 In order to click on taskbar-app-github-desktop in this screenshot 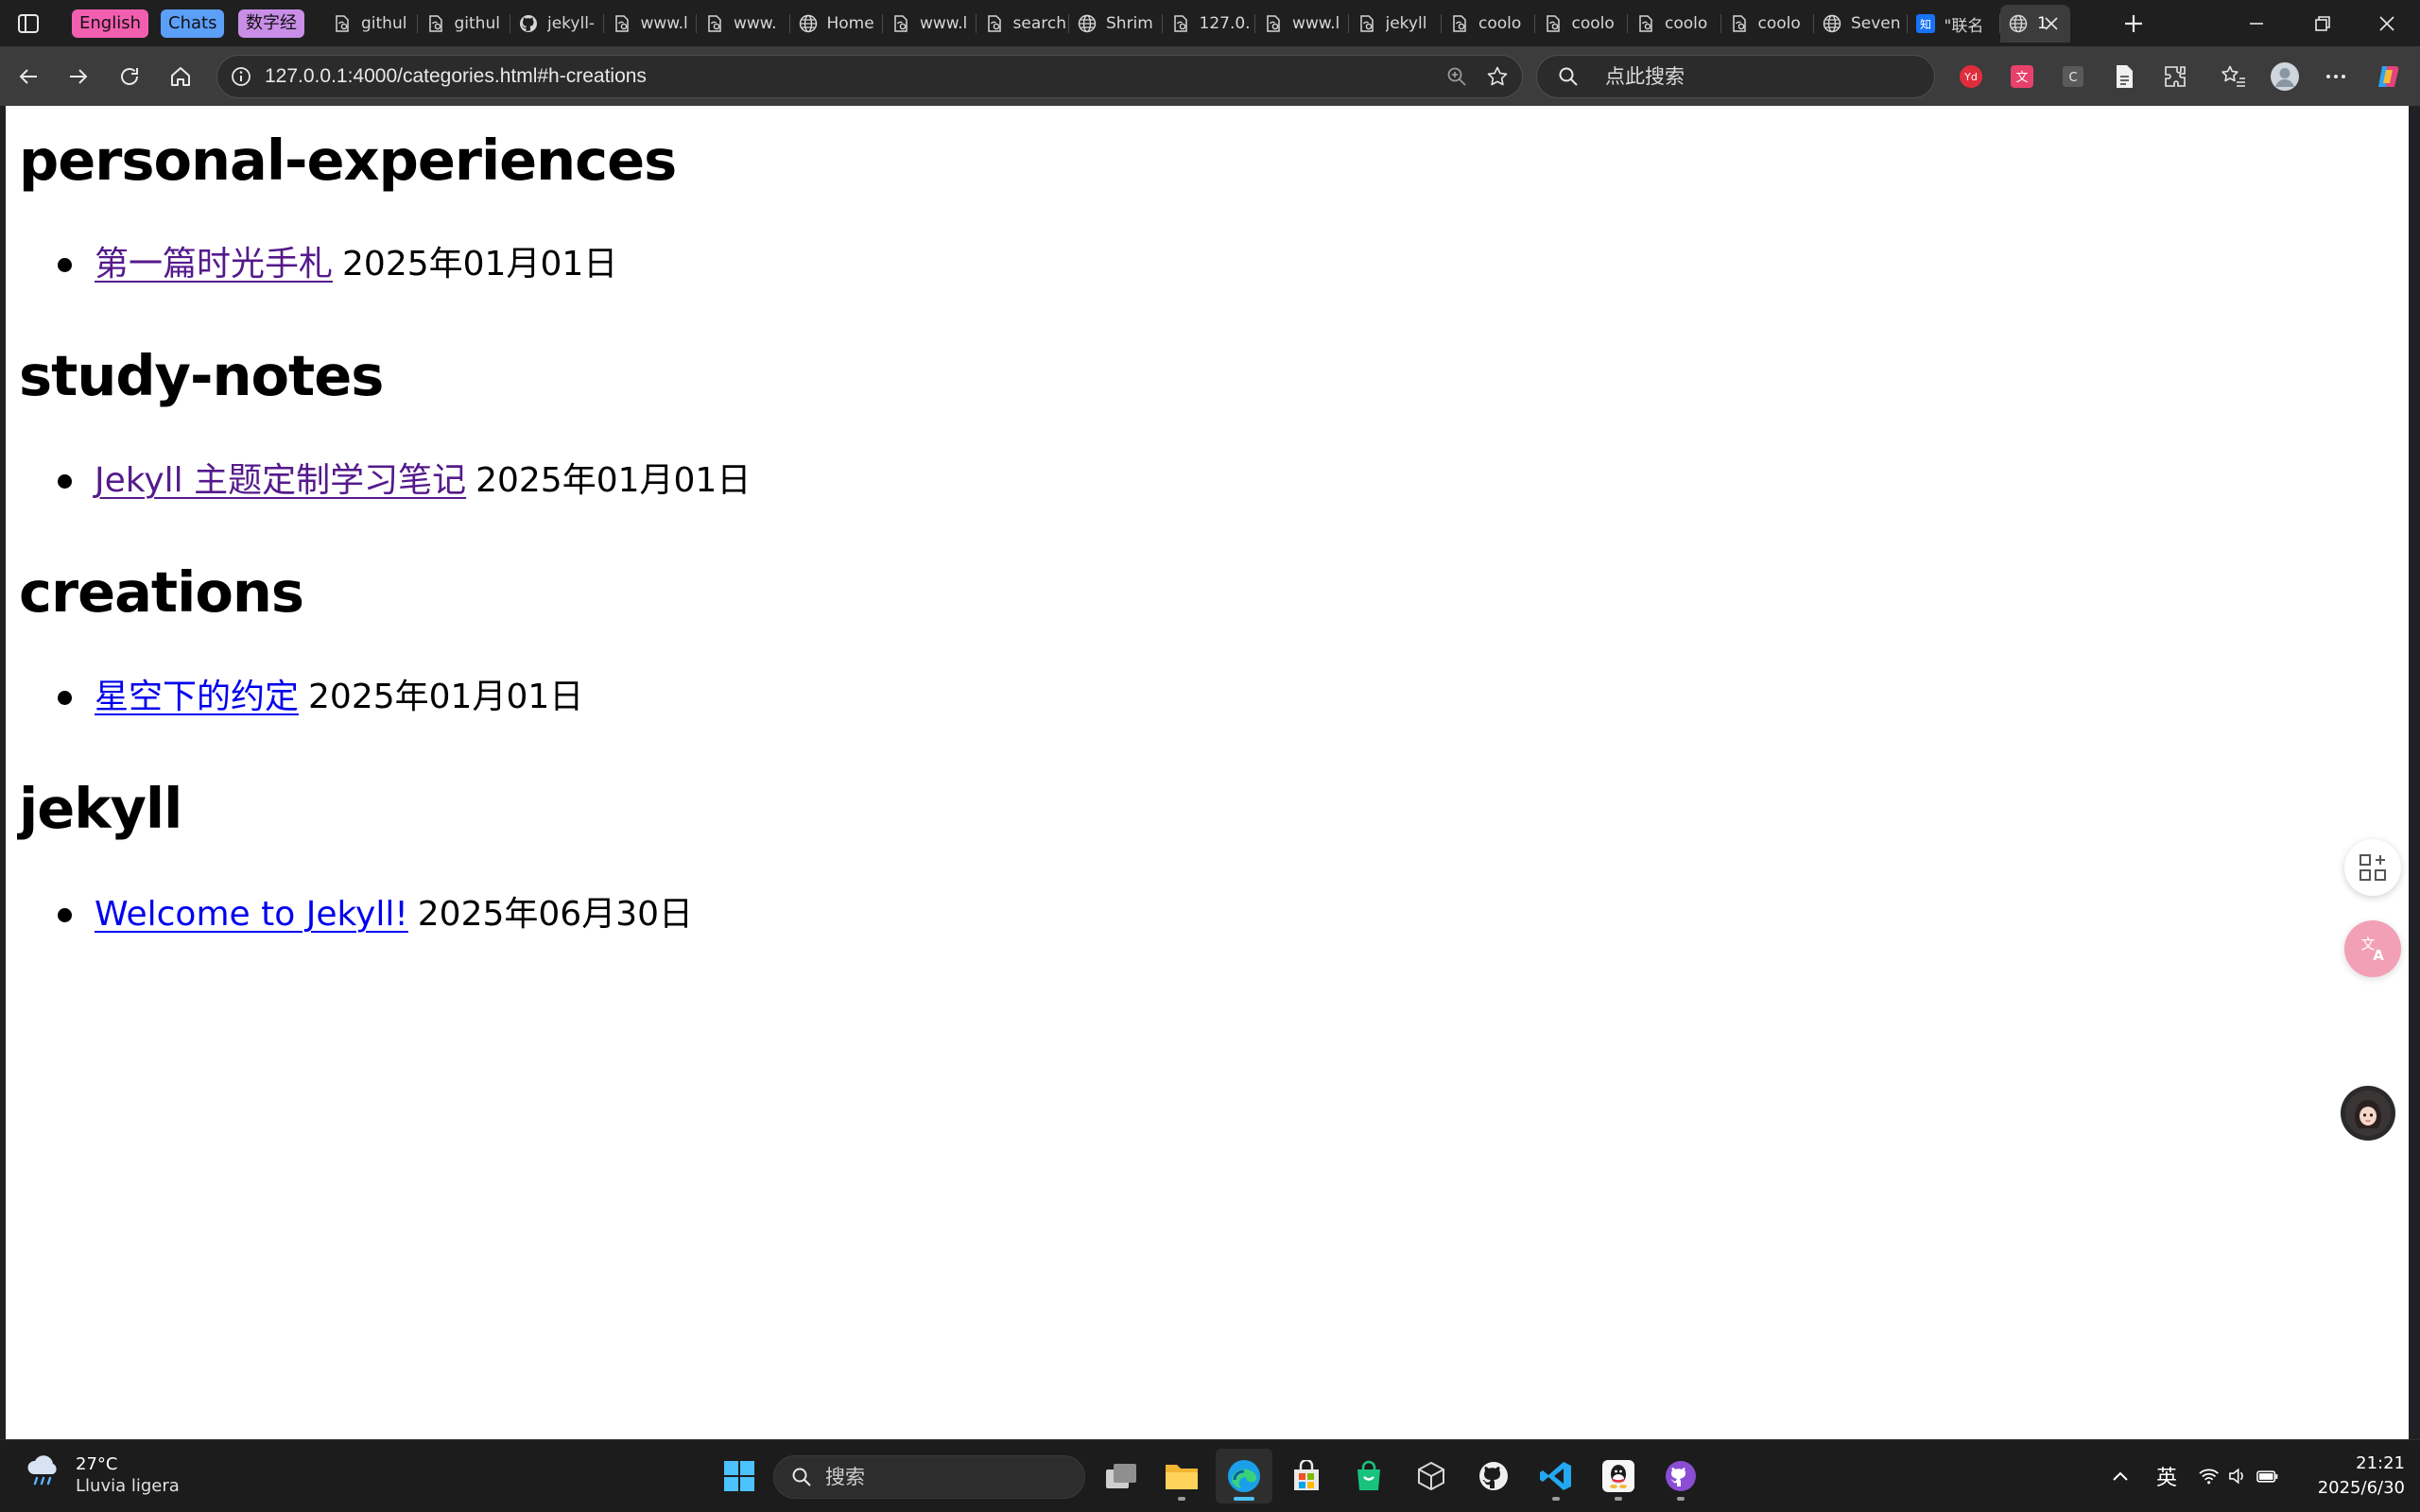, I will do `click(1680, 1476)`.